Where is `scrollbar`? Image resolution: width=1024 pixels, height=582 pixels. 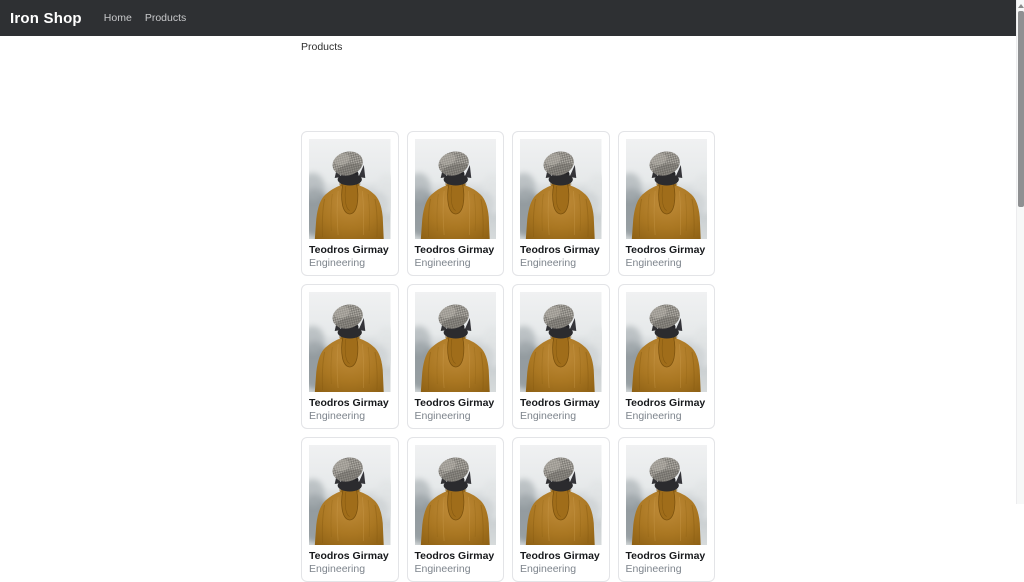 scrollbar is located at coordinates (1020, 252).